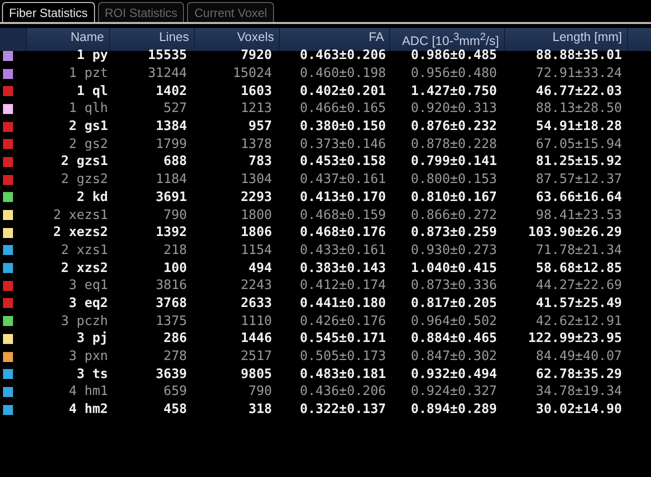 Image resolution: width=651 pixels, height=477 pixels. What do you see at coordinates (578, 357) in the screenshot?
I see `table-cell-text: 84.49±40.07` at bounding box center [578, 357].